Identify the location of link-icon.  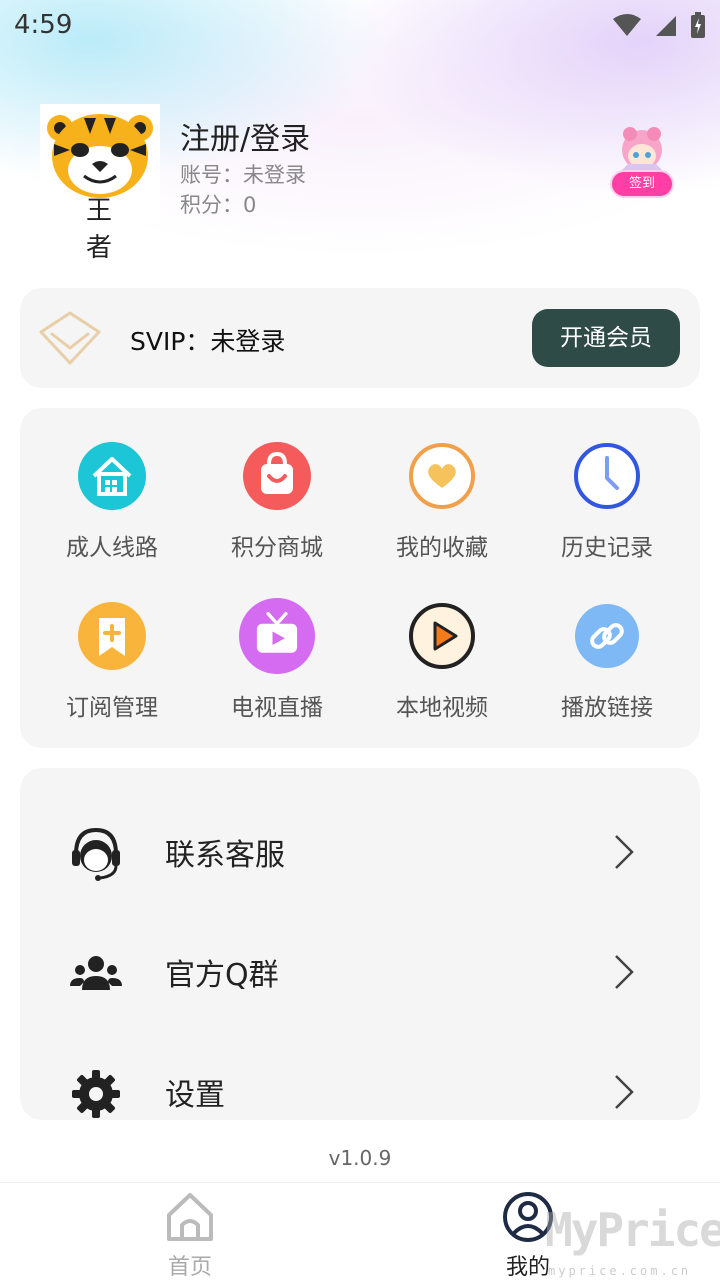
(607, 636).